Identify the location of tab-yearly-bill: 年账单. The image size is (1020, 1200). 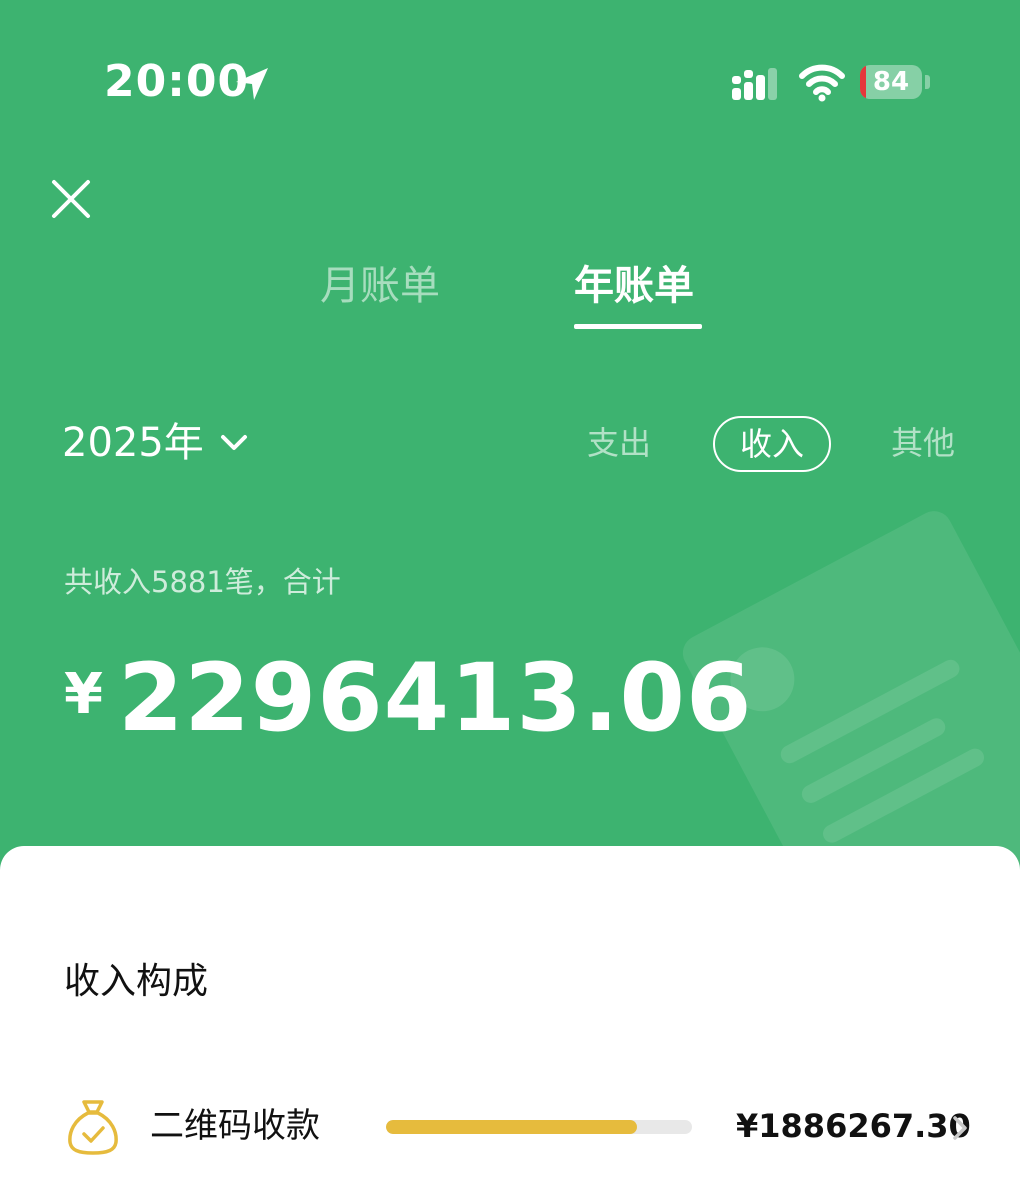
(634, 286).